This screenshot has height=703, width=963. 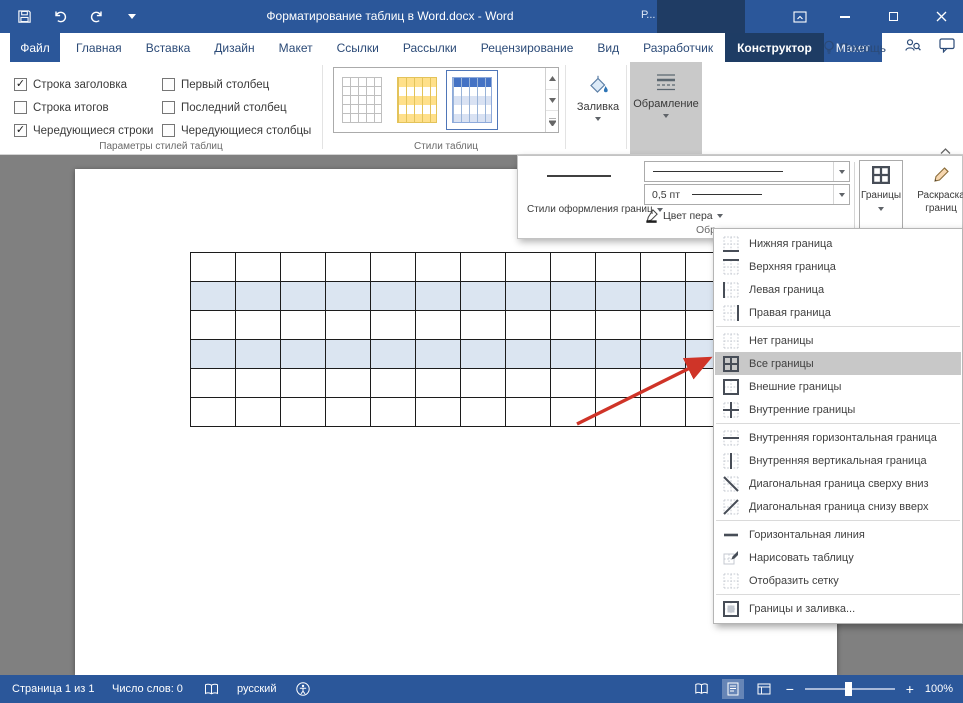 I want to click on maximize-button, so click(x=893, y=16).